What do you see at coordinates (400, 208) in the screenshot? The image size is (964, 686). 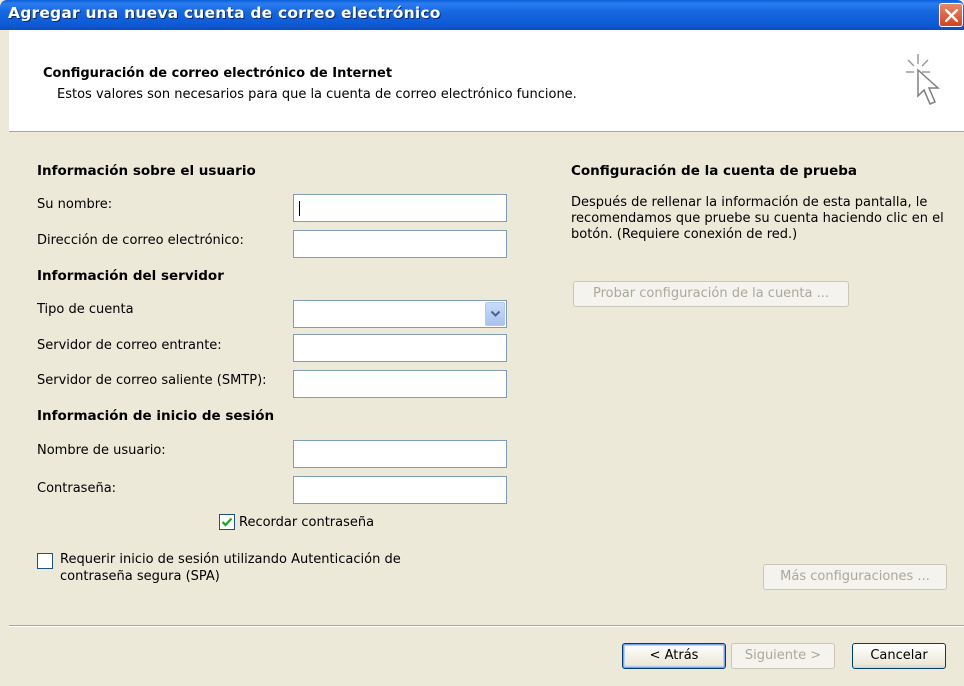 I see `name-input` at bounding box center [400, 208].